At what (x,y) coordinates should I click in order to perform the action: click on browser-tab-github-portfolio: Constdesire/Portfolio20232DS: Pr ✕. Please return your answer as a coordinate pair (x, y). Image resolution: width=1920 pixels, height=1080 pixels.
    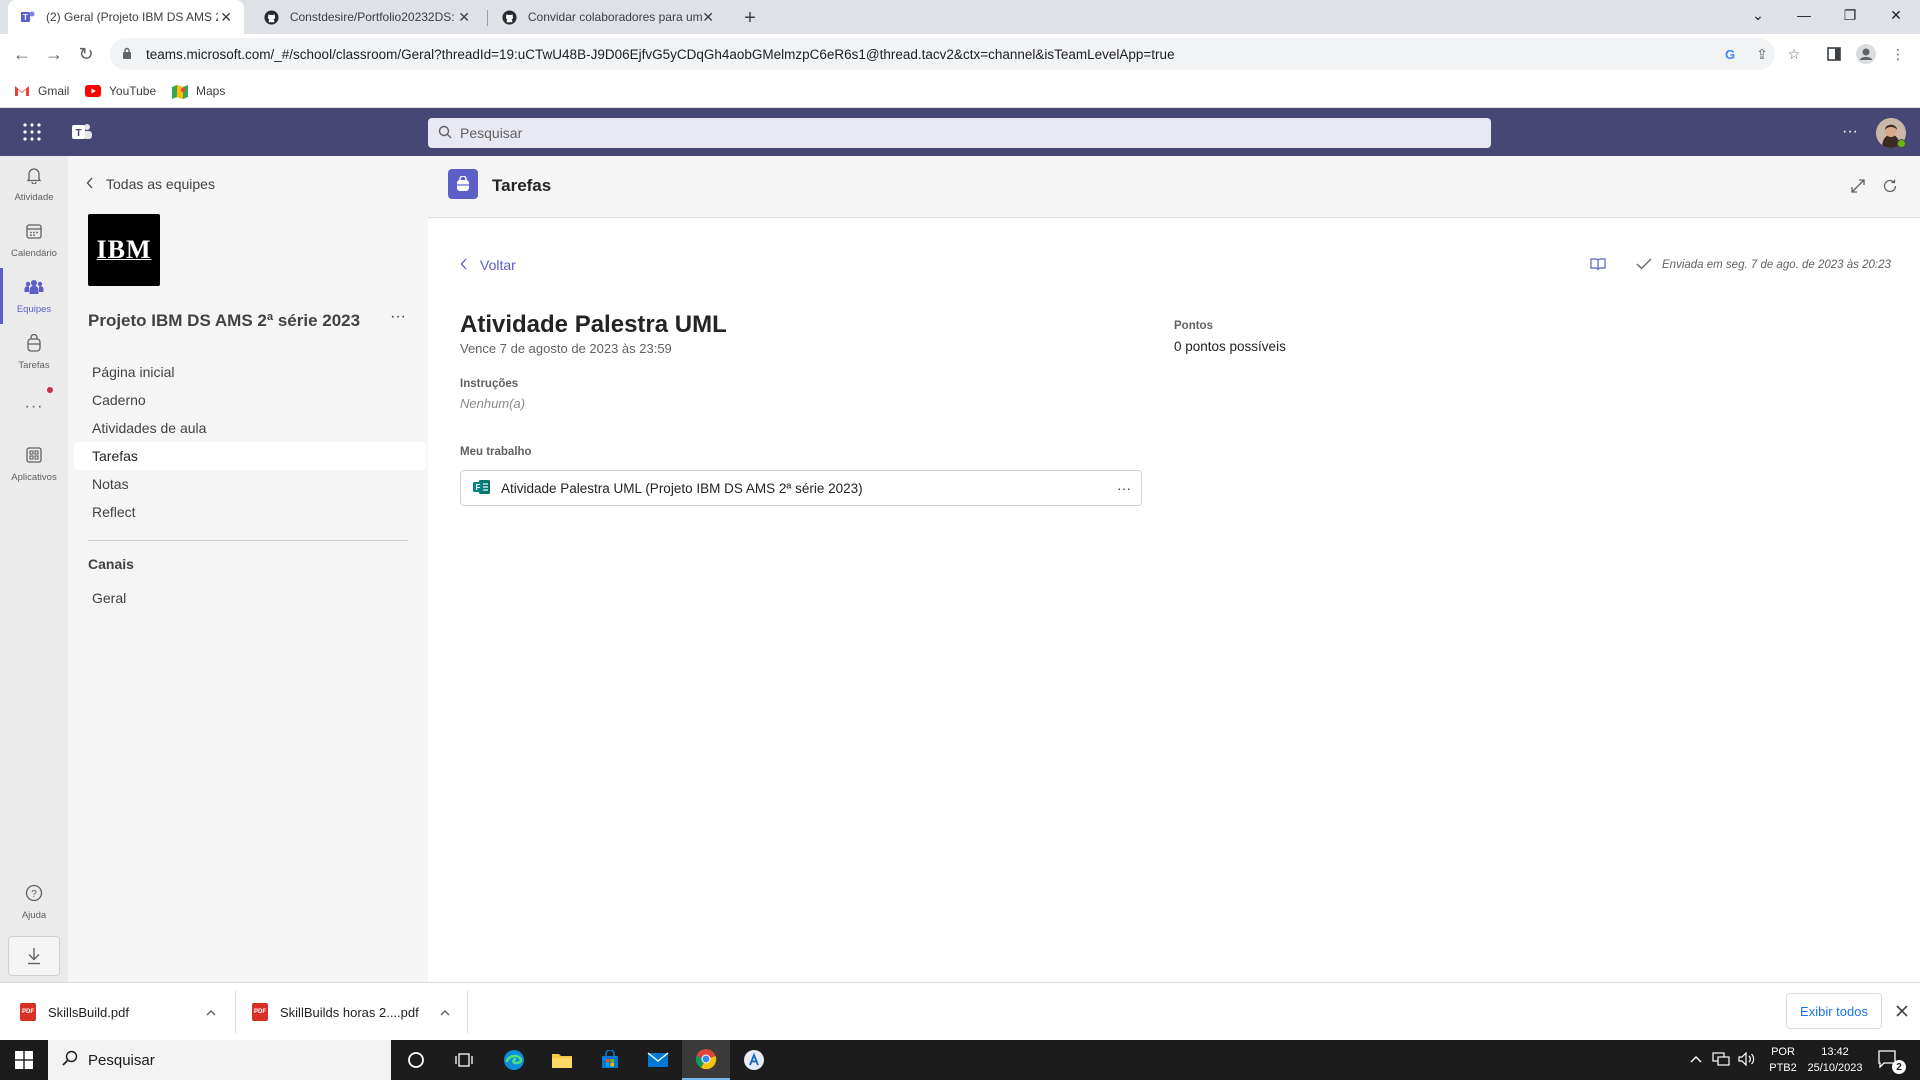
    Looking at the image, I should click on (367, 17).